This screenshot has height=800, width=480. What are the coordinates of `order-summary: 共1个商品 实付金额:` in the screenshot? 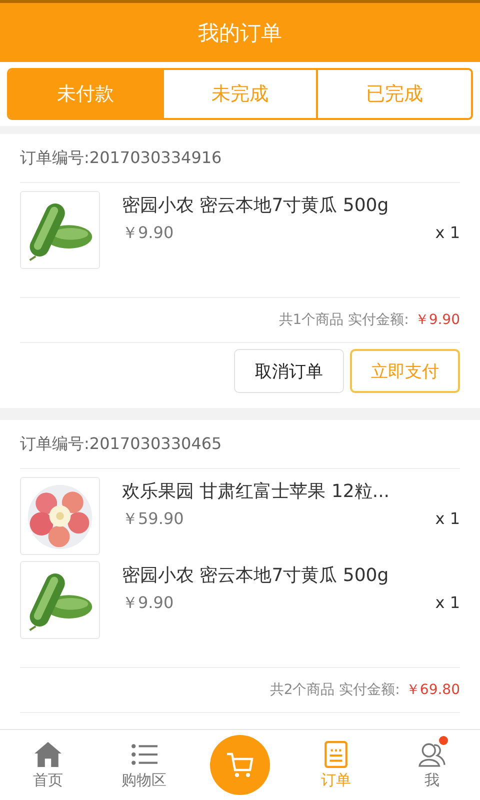 It's located at (343, 320).